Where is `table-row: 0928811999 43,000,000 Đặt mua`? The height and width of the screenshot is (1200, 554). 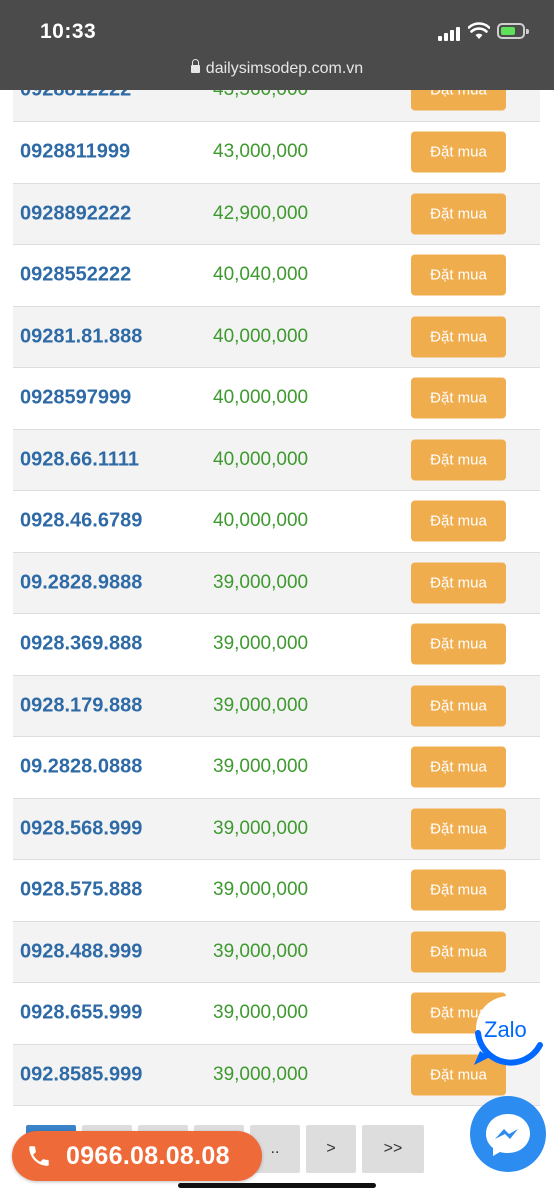
table-row: 0928811999 43,000,000 Đặt mua is located at coordinates (276, 153).